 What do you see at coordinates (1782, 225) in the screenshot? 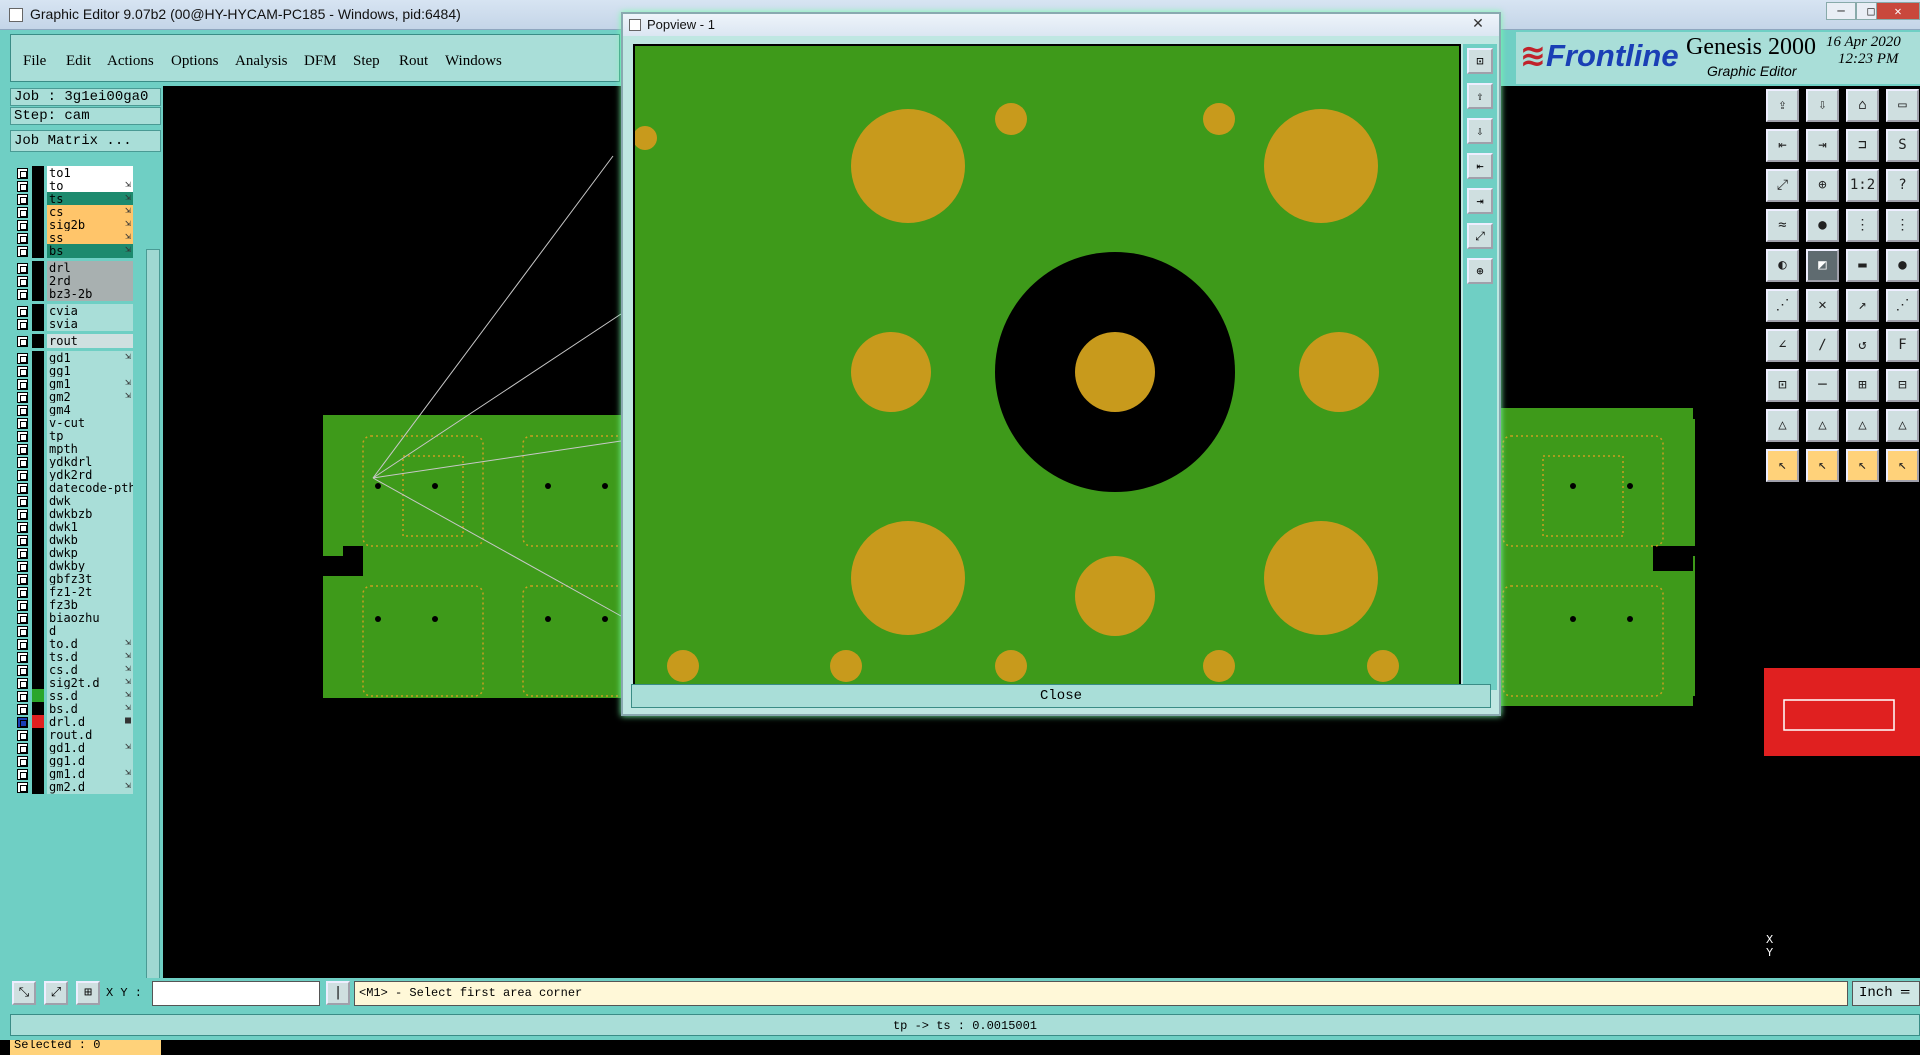
I see `tool-button-icon: ≈` at bounding box center [1782, 225].